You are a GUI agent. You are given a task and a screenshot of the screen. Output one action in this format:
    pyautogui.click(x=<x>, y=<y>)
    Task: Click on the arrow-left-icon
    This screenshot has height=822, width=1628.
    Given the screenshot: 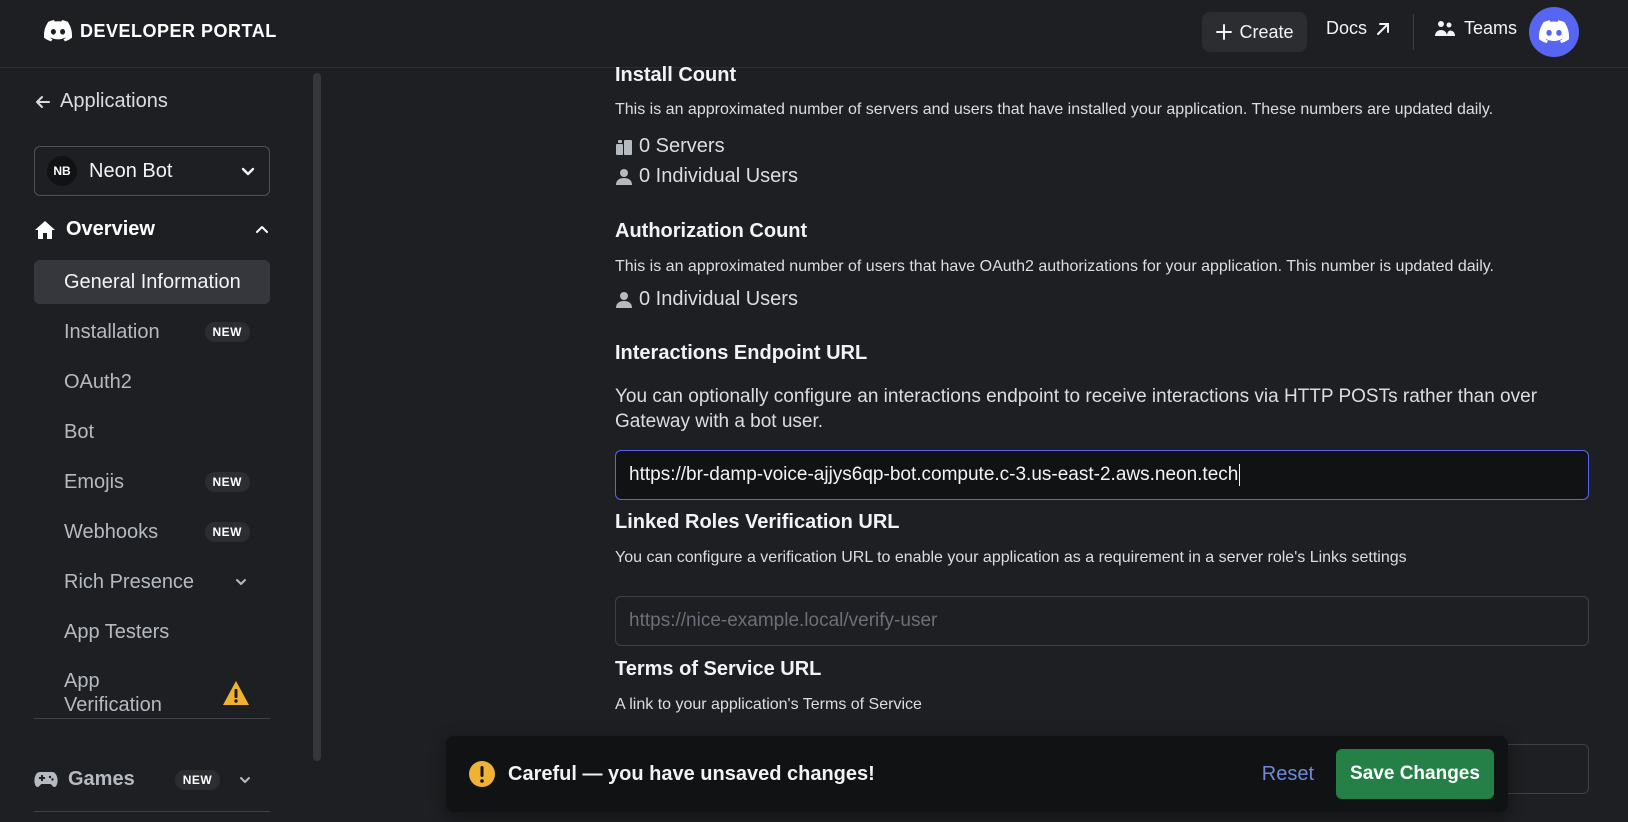 What is the action you would take?
    pyautogui.click(x=43, y=101)
    